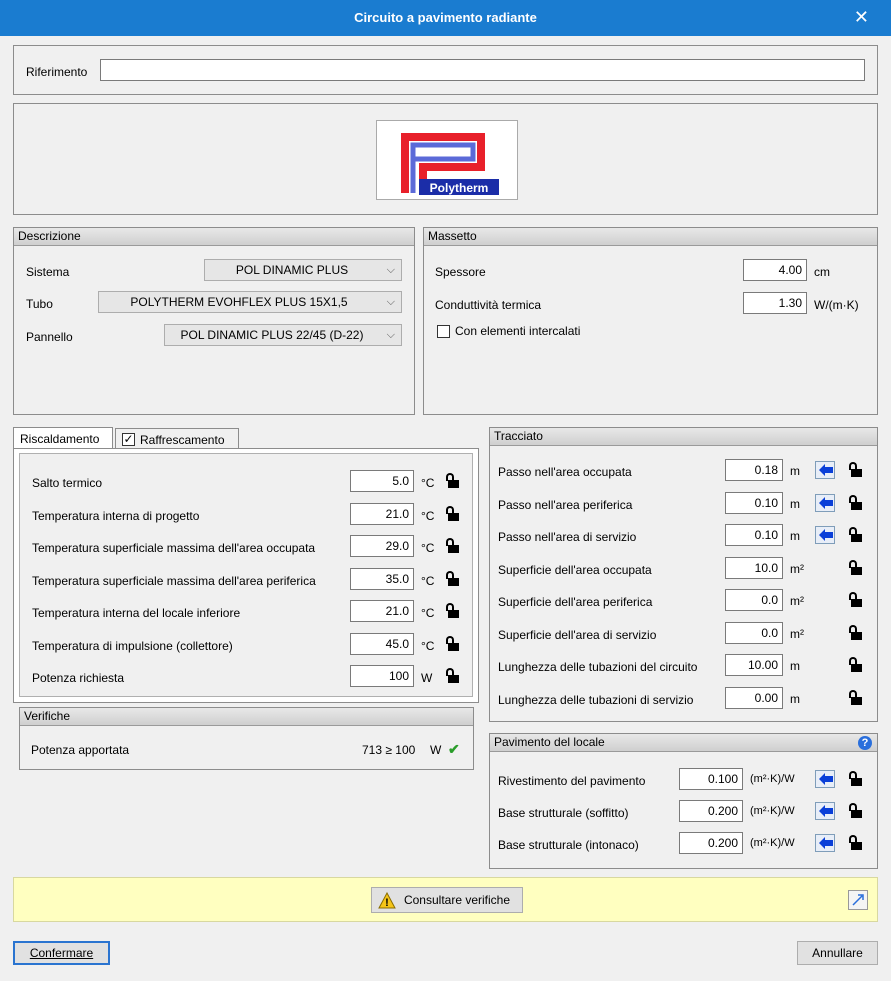 The image size is (891, 981). I want to click on consultare-verifiche-button: ! Consultare verifiche, so click(447, 900).